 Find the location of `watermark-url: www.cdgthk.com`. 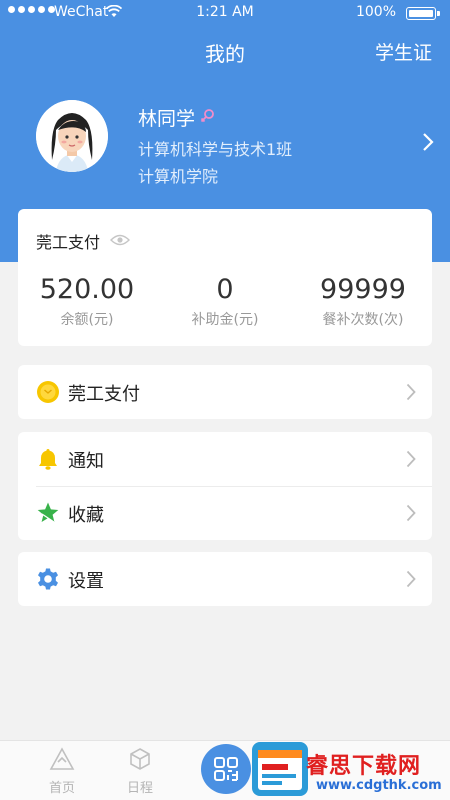

watermark-url: www.cdgthk.com is located at coordinates (379, 785).